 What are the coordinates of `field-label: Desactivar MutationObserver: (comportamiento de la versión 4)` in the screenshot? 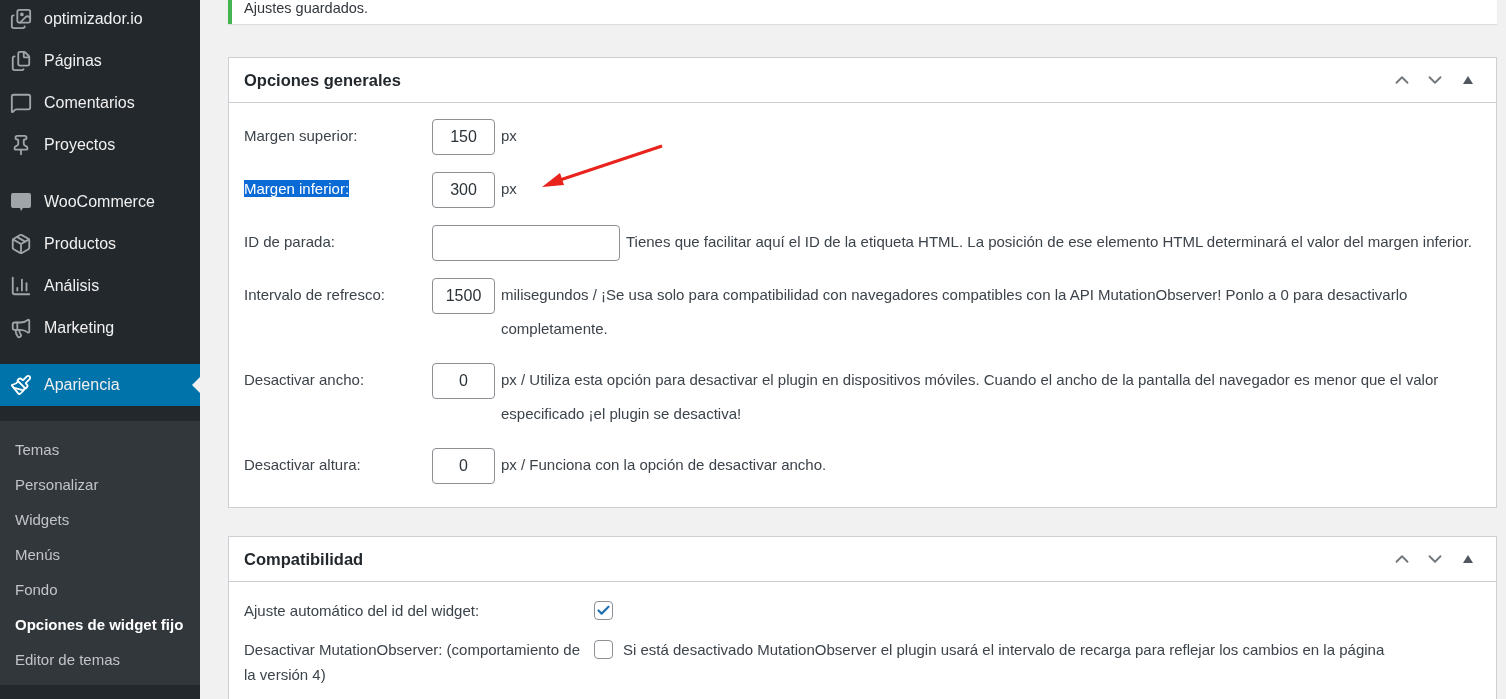 It's located at (412, 662).